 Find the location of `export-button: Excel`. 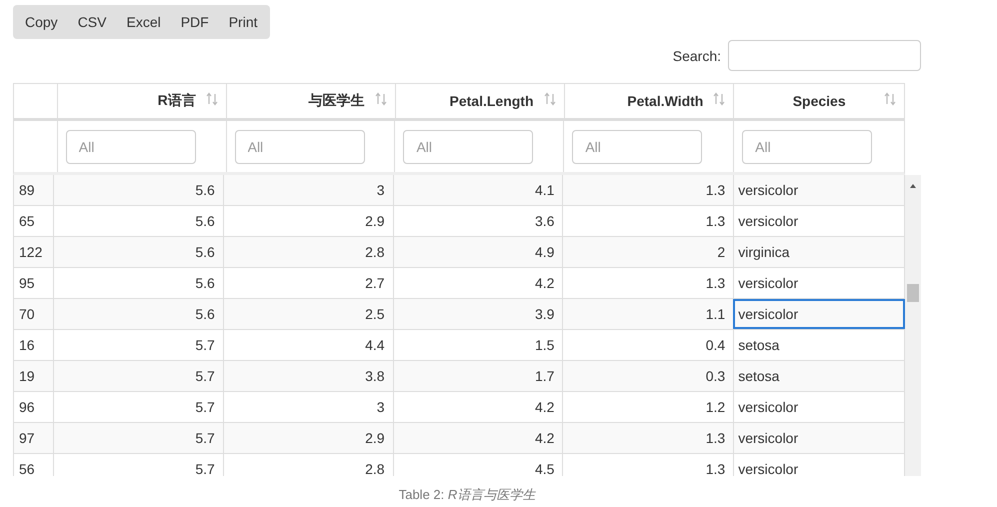

export-button: Excel is located at coordinates (143, 22).